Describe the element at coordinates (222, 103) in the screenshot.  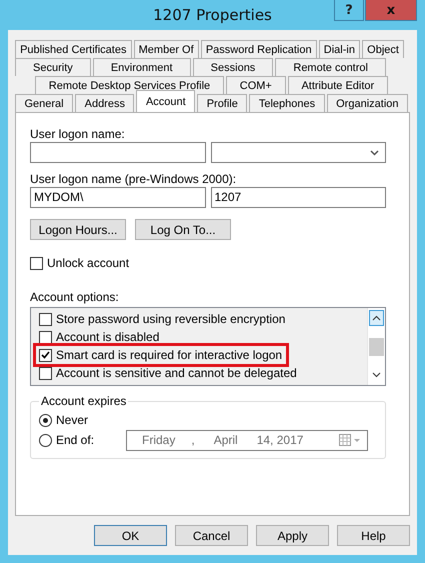
I see `tab: Profile` at that location.